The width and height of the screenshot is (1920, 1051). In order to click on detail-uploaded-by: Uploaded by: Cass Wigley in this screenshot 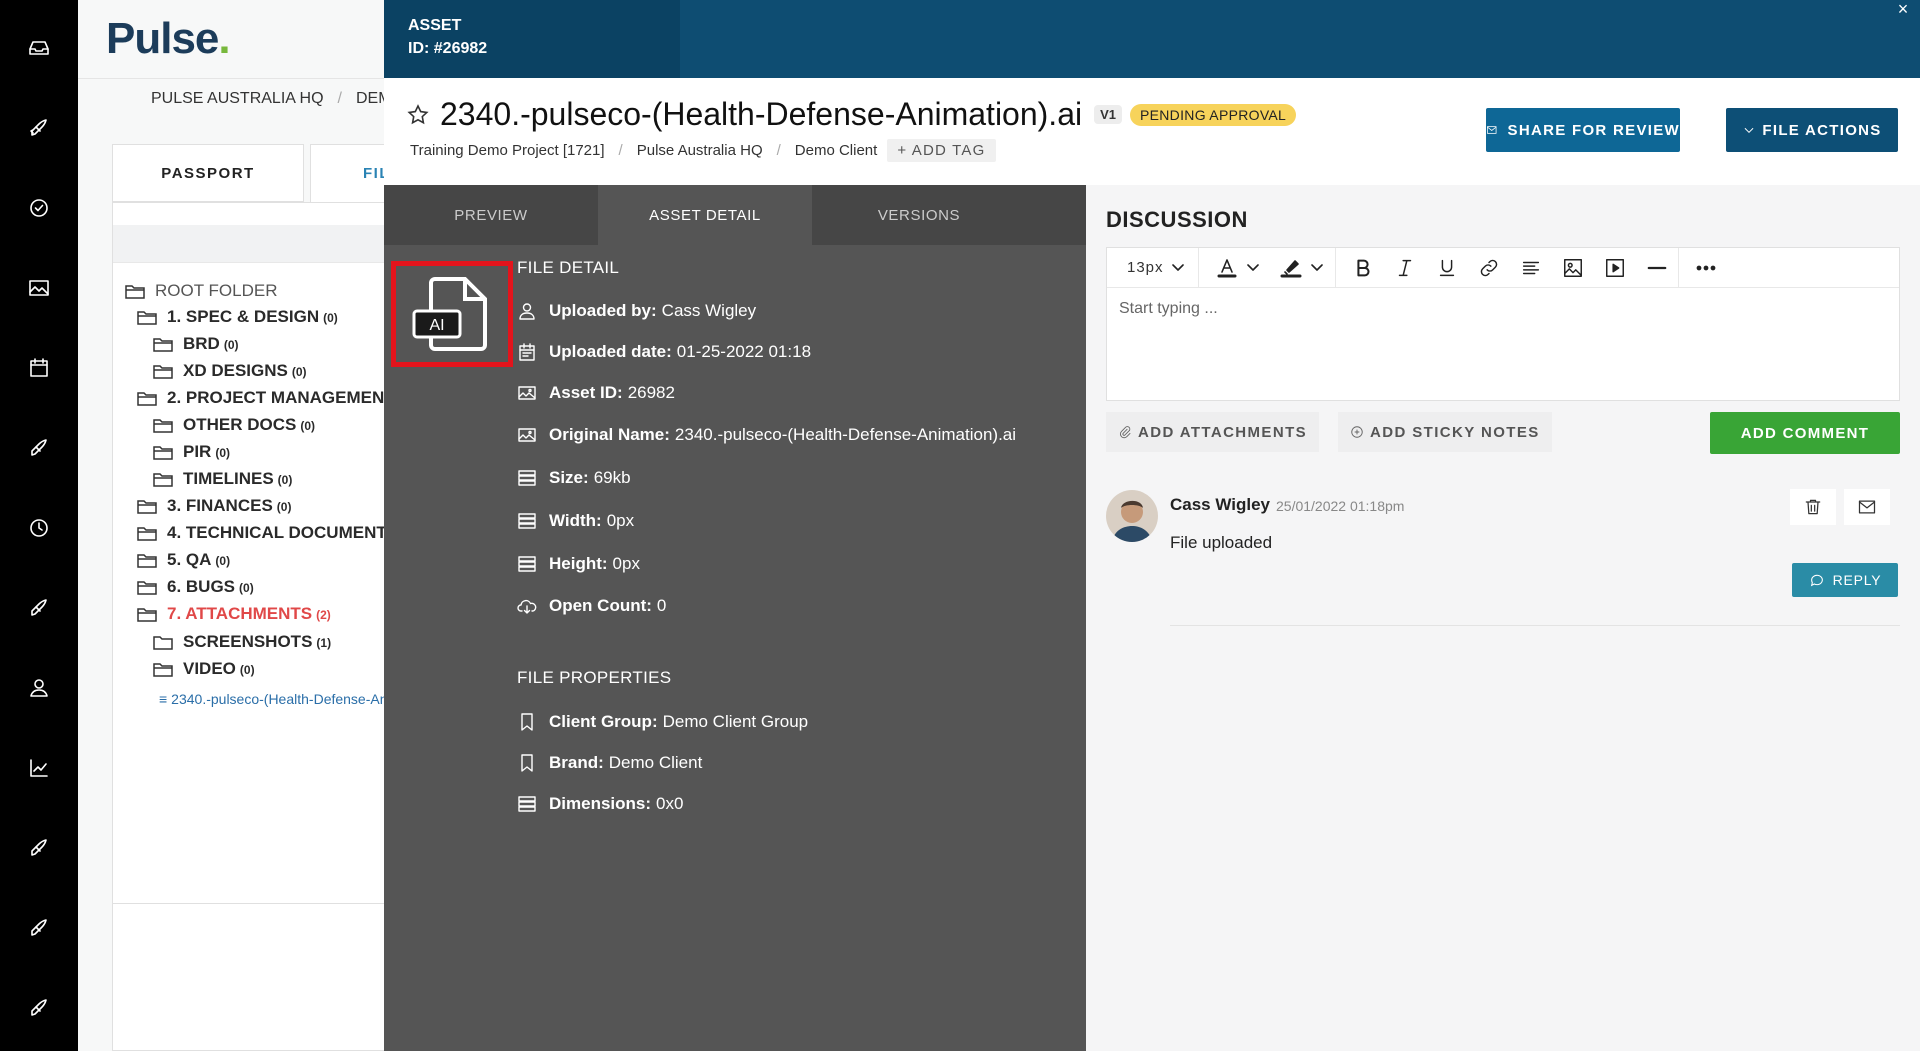, I will do `click(636, 311)`.